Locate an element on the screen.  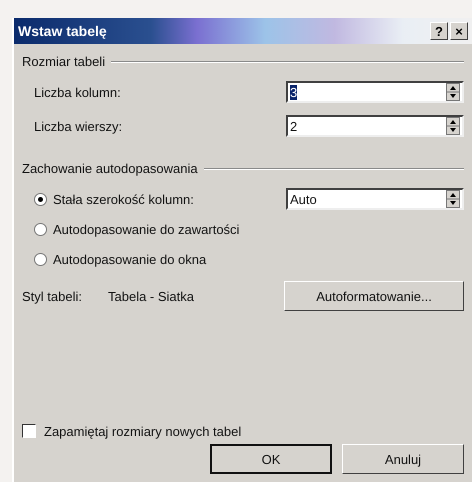
style-label: Styl tabeli: is located at coordinates (52, 296).